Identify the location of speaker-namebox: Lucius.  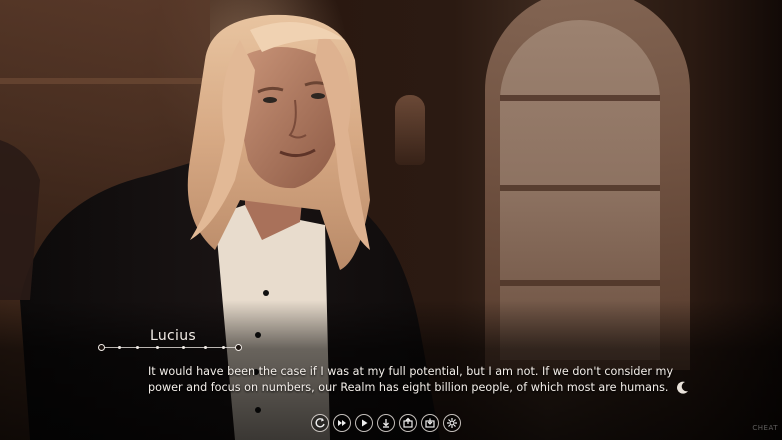
(170, 341).